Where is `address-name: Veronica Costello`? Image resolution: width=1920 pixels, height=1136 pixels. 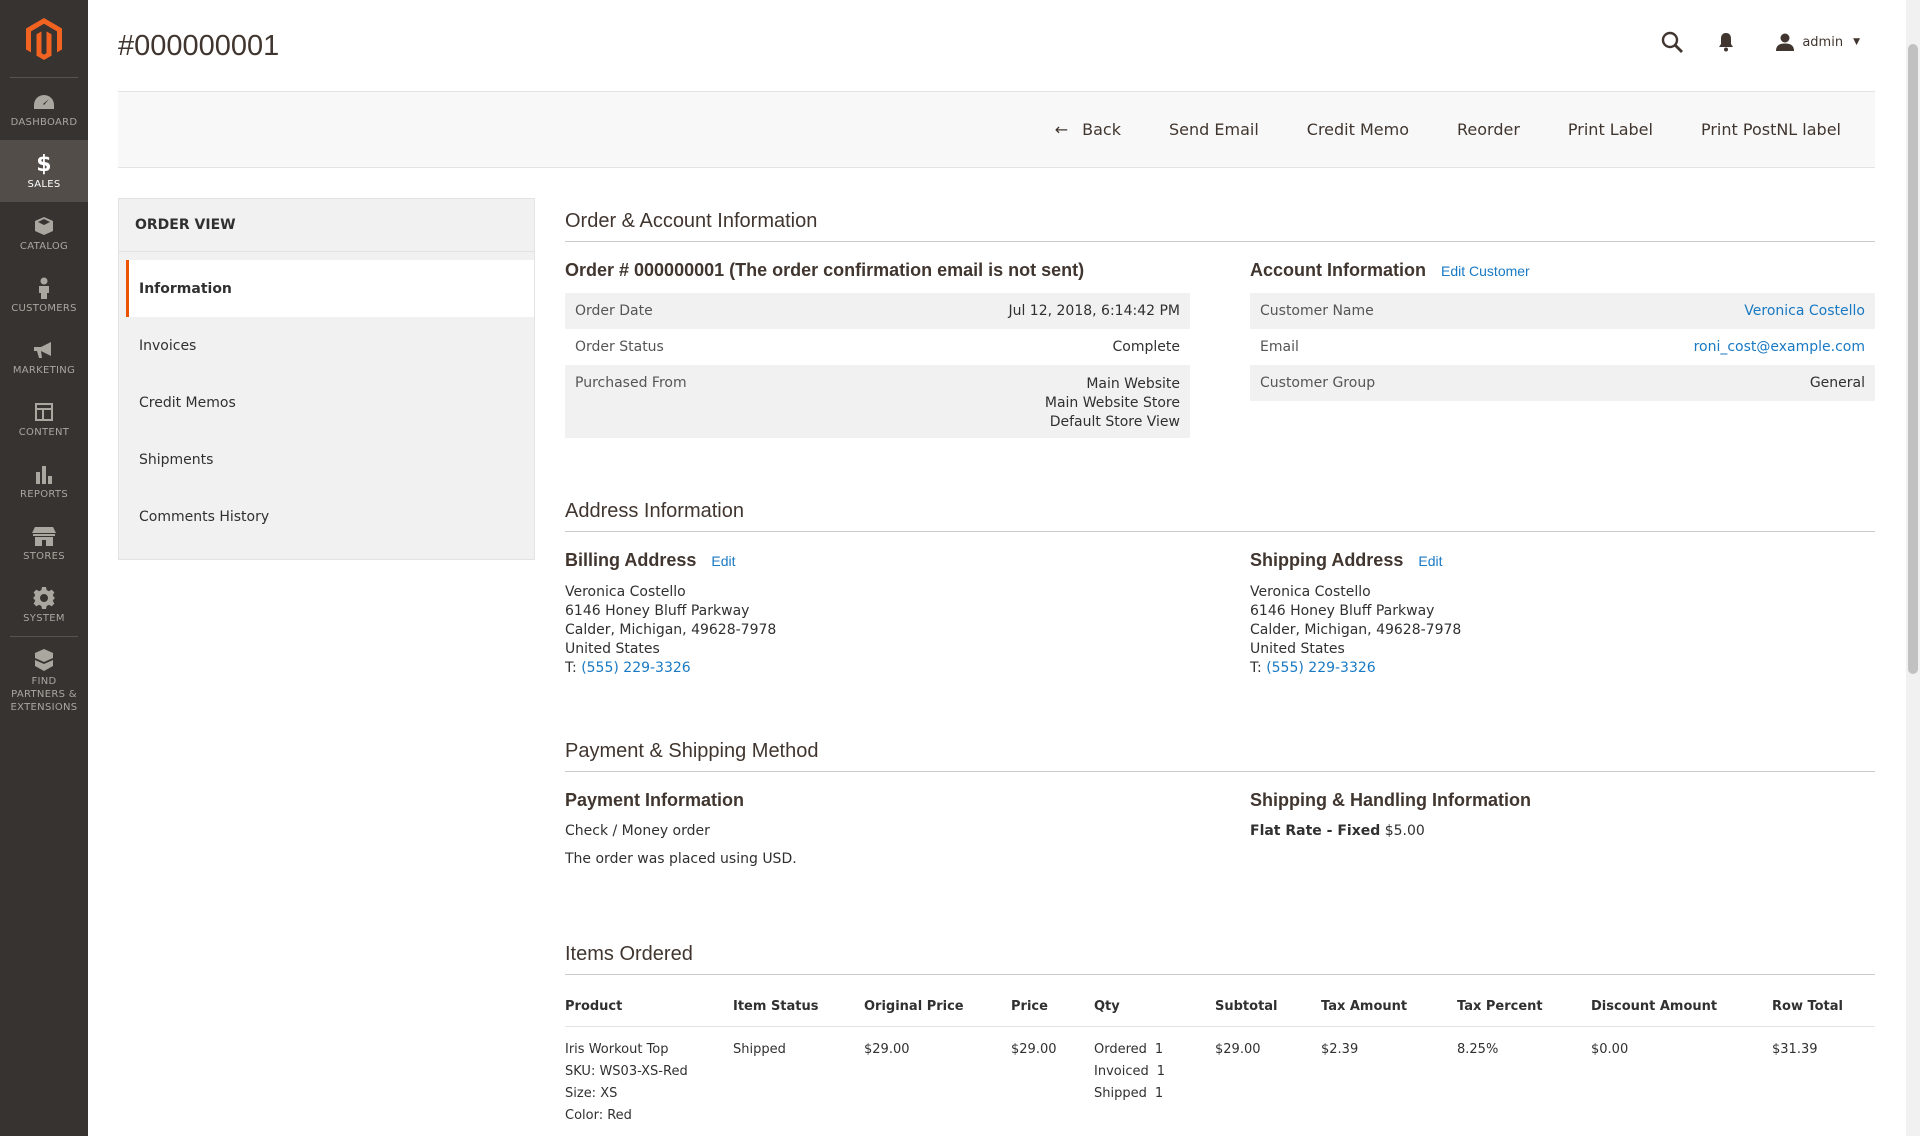
address-name: Veronica Costello is located at coordinates (625, 592).